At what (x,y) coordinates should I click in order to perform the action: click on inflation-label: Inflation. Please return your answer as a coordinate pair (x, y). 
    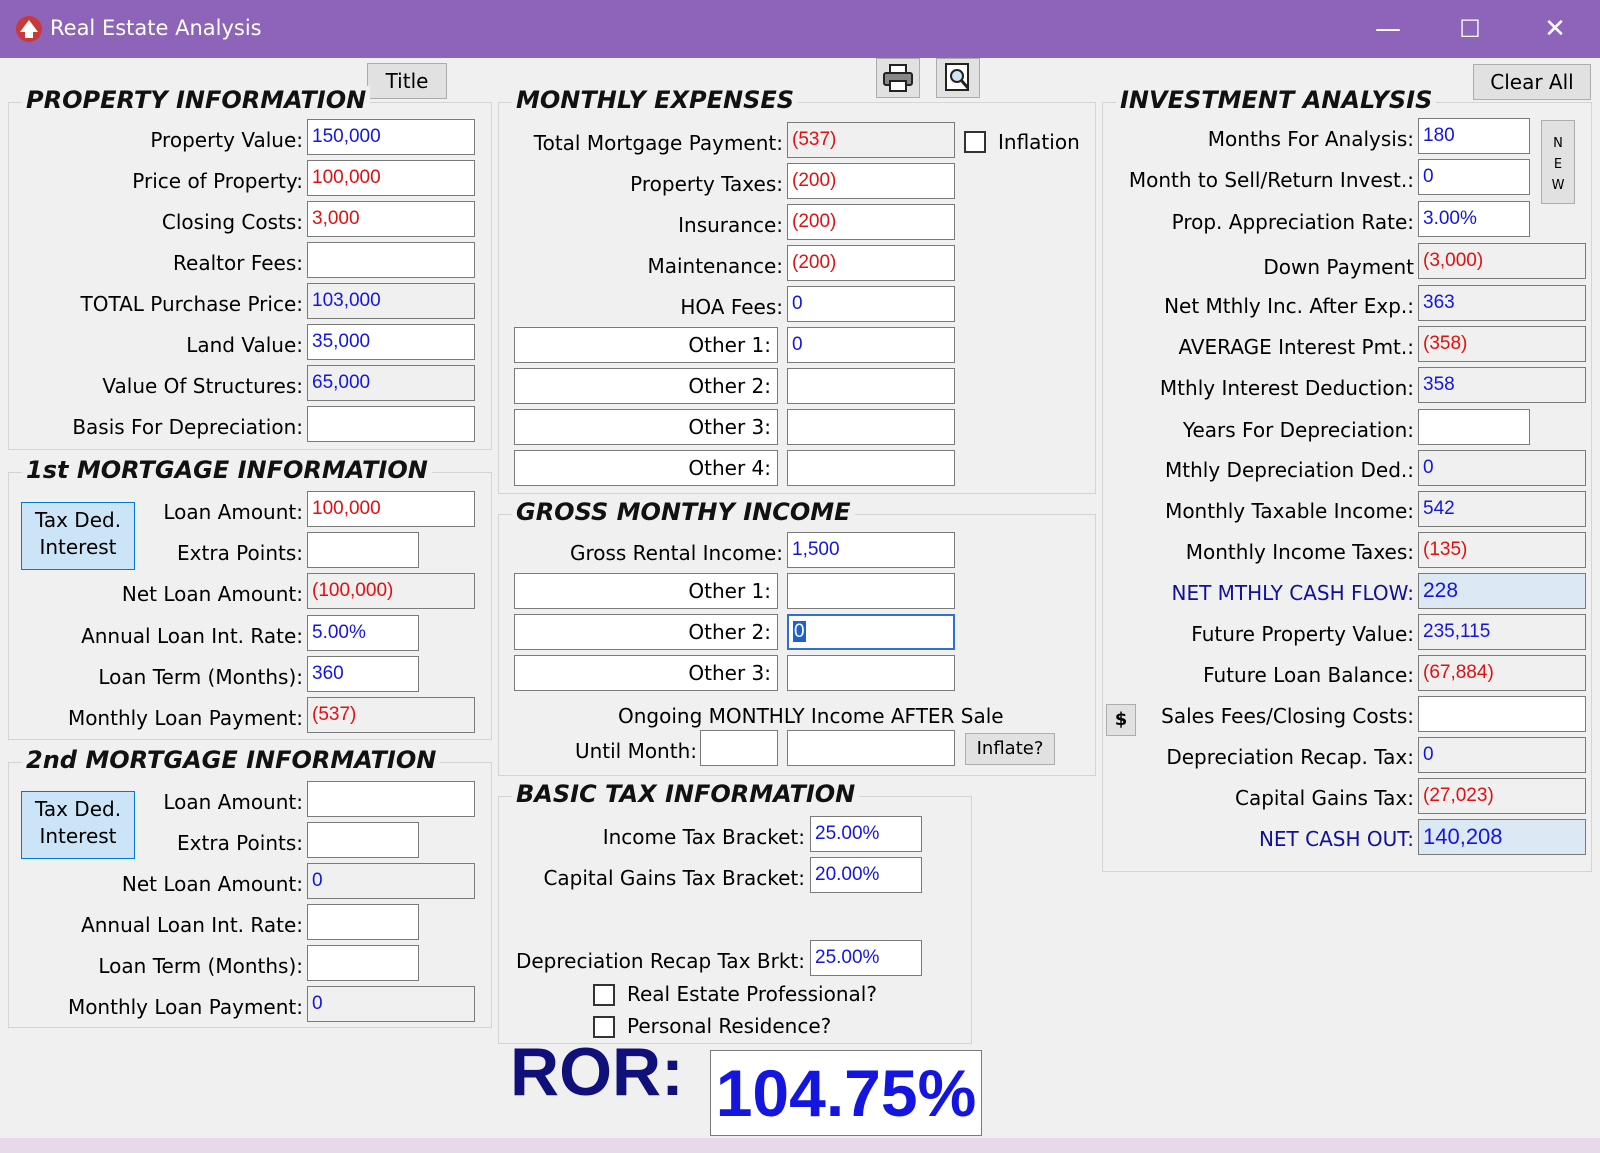
    Looking at the image, I should click on (1039, 142).